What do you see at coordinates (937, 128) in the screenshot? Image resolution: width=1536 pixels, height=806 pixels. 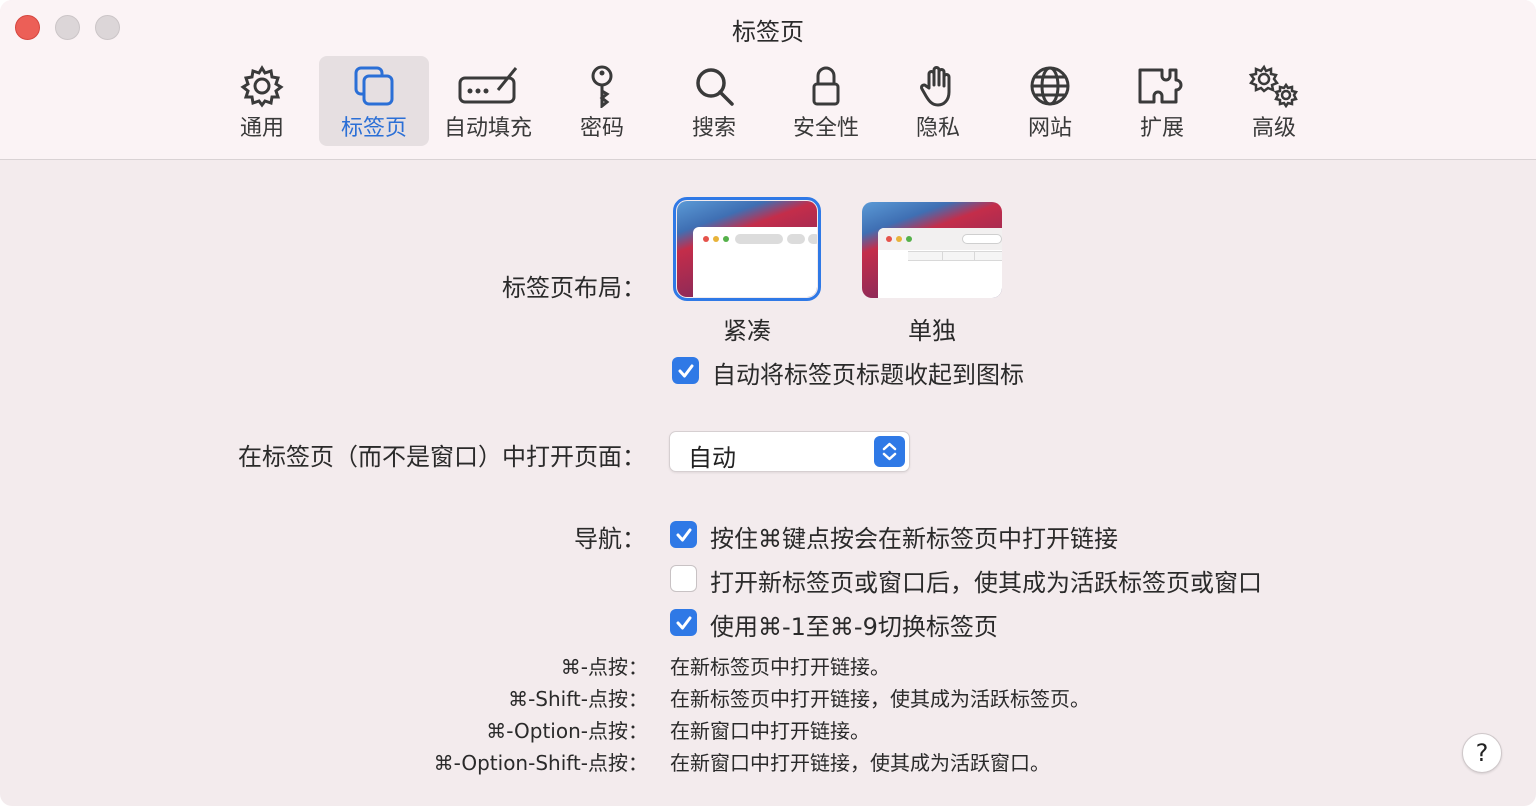 I see `tab-privacy-label: 隐私` at bounding box center [937, 128].